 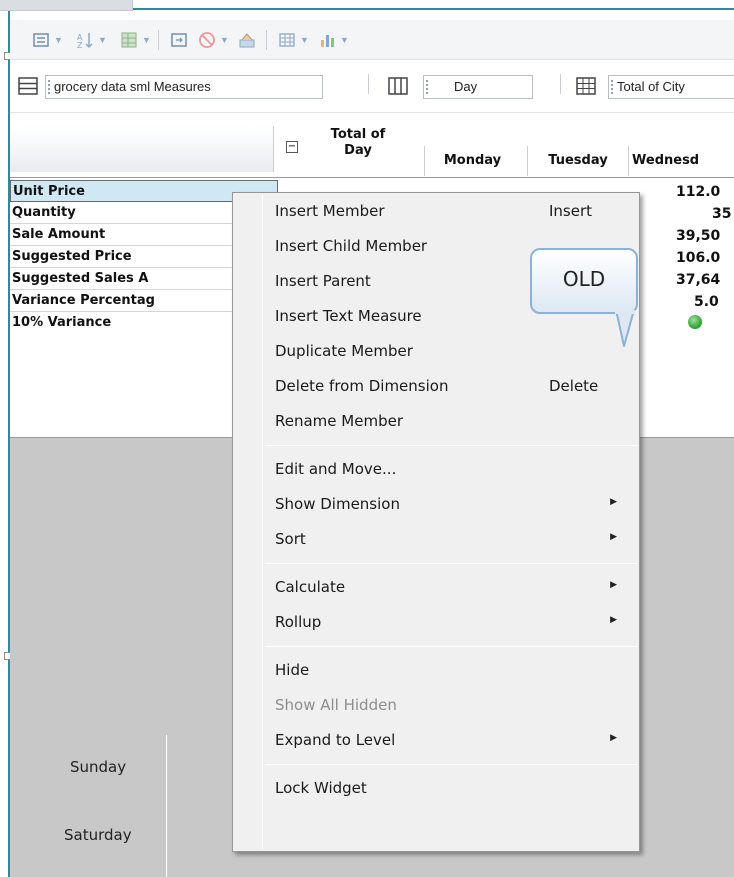 What do you see at coordinates (339, 421) in the screenshot?
I see `menu-item-label: Rename Member` at bounding box center [339, 421].